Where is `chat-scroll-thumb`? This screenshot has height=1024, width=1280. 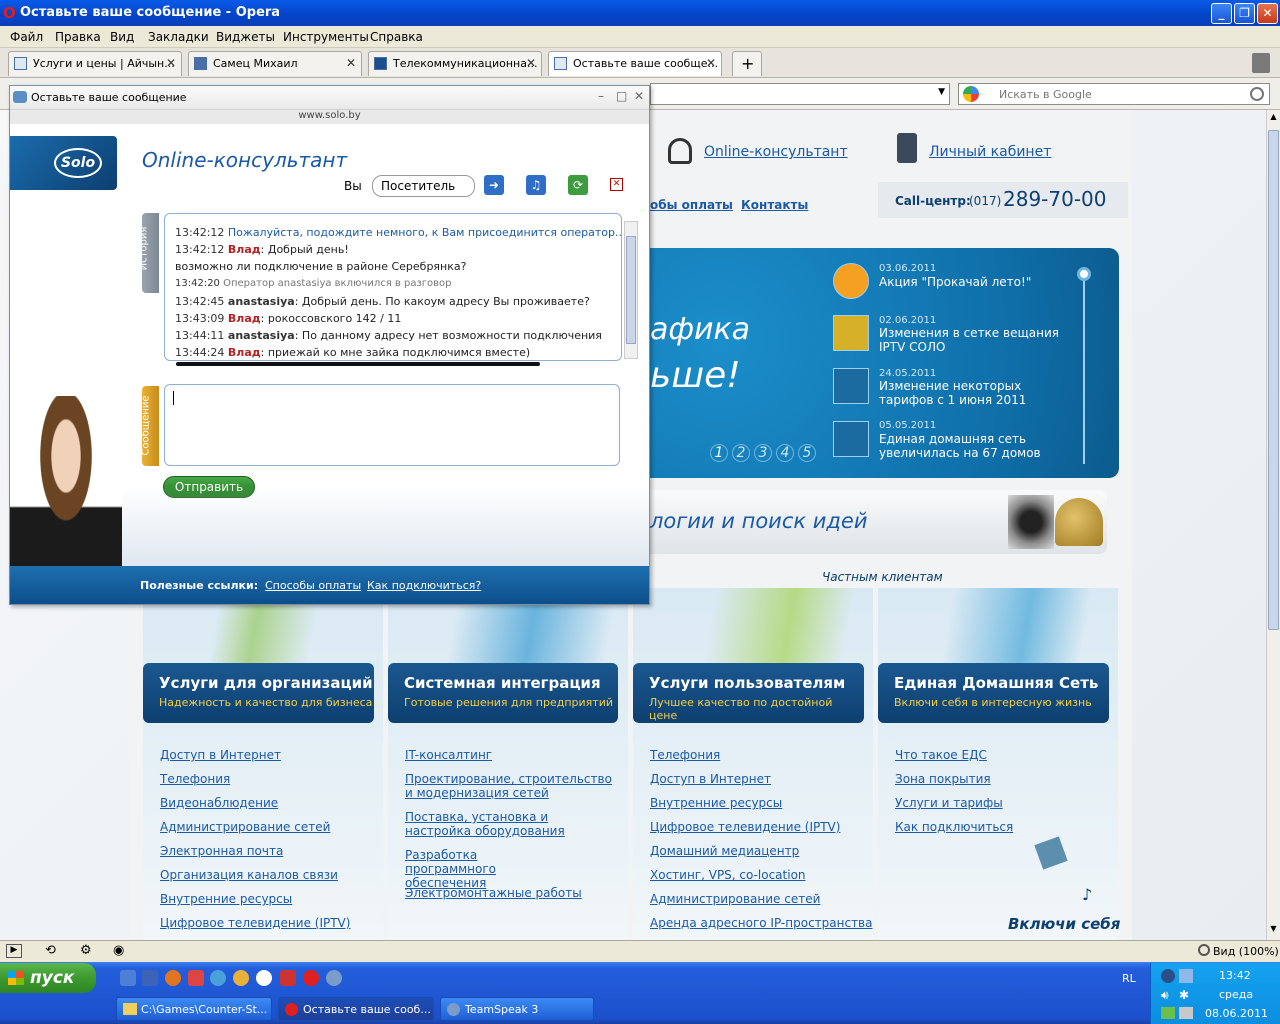 chat-scroll-thumb is located at coordinates (631, 290).